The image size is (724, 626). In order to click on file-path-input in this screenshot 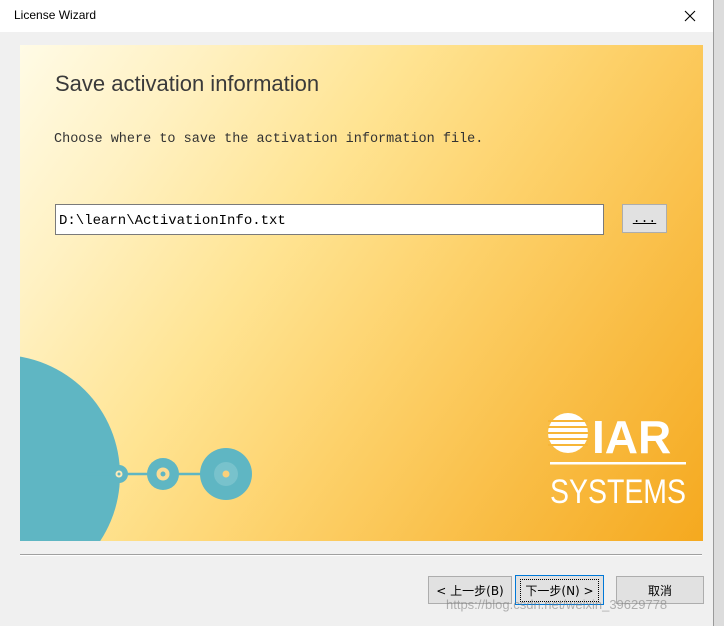, I will do `click(329, 219)`.